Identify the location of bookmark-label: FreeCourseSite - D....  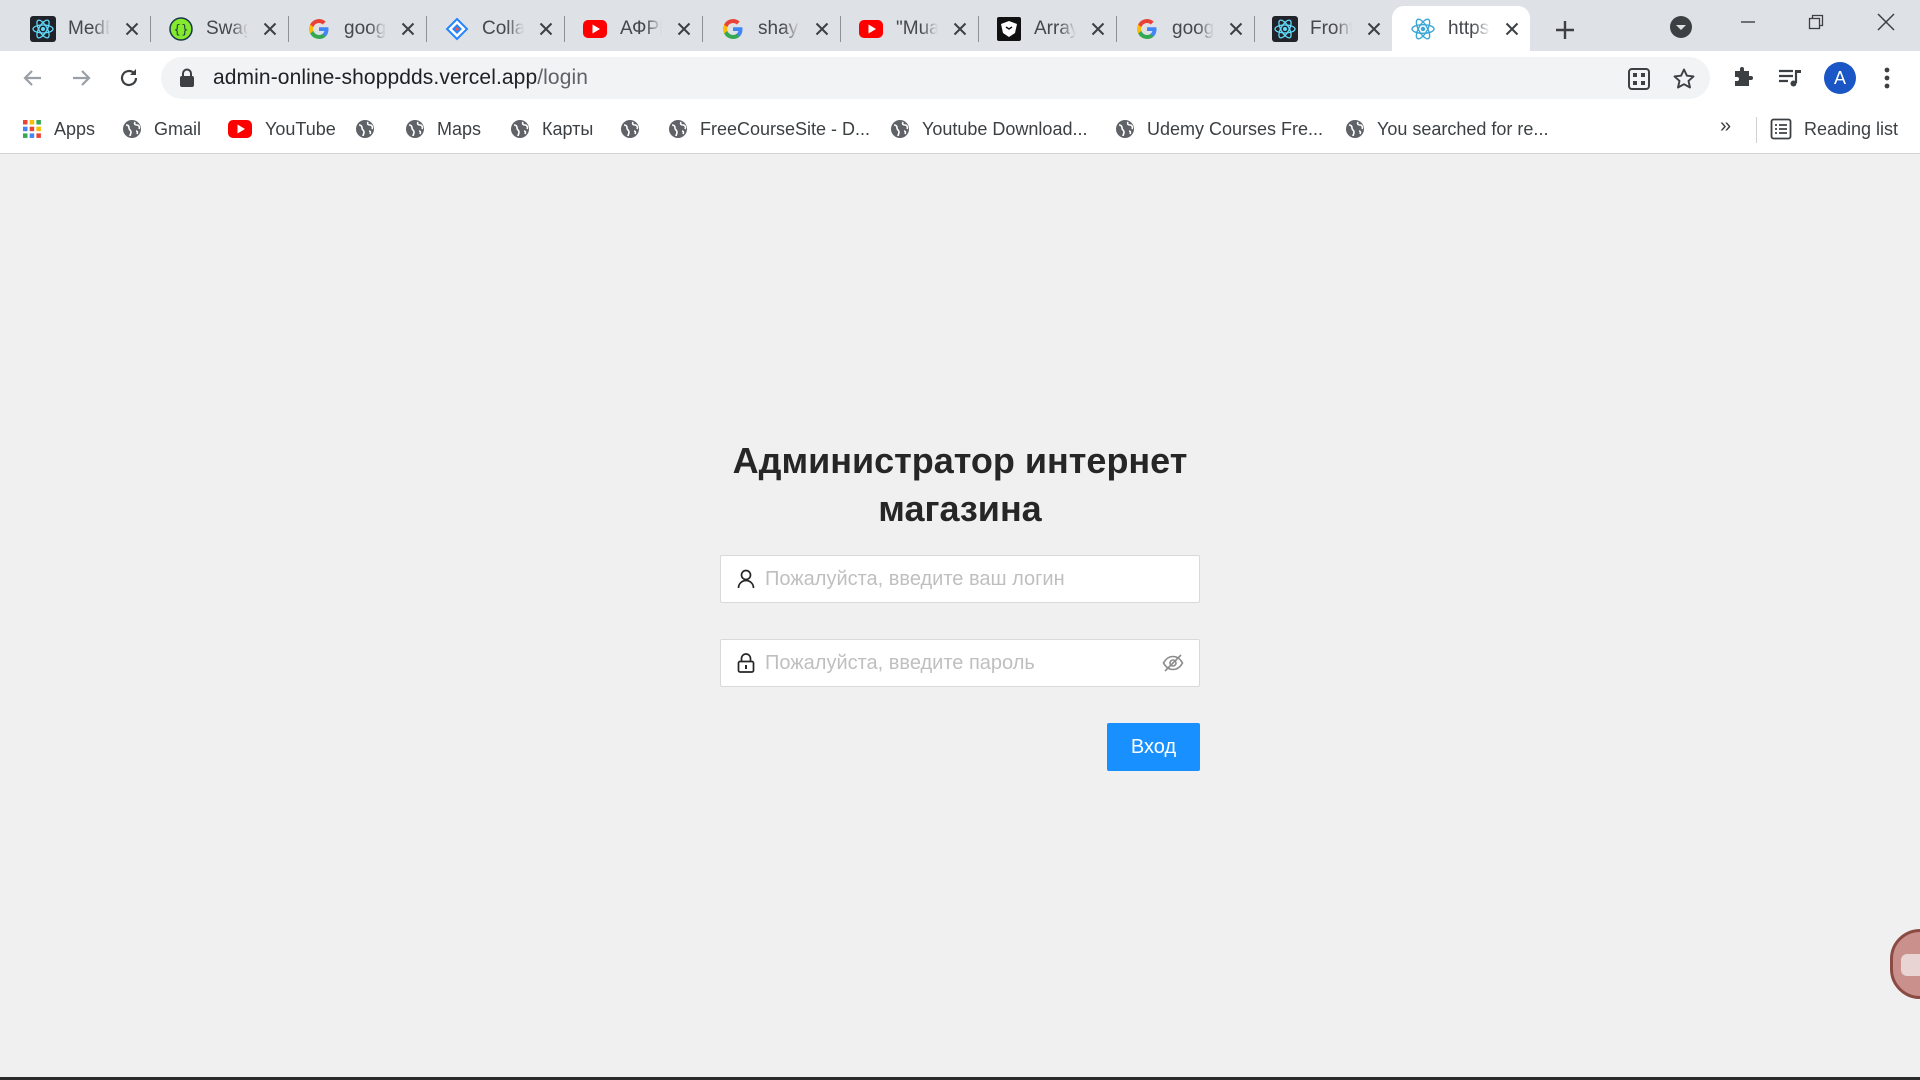
(785, 128).